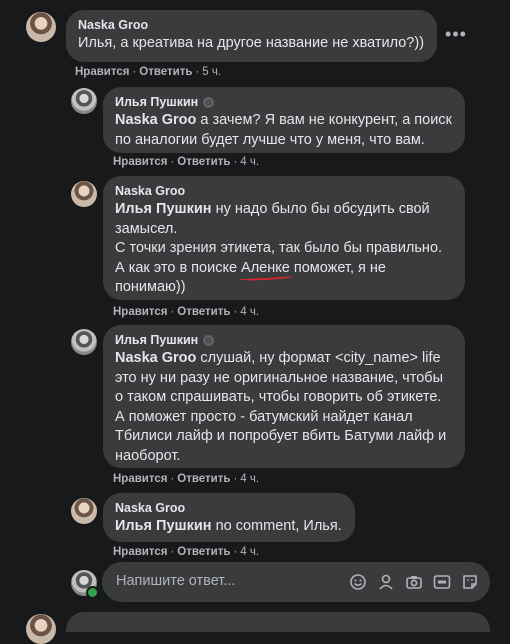 This screenshot has height=644, width=510. I want to click on camera-icon, so click(414, 582).